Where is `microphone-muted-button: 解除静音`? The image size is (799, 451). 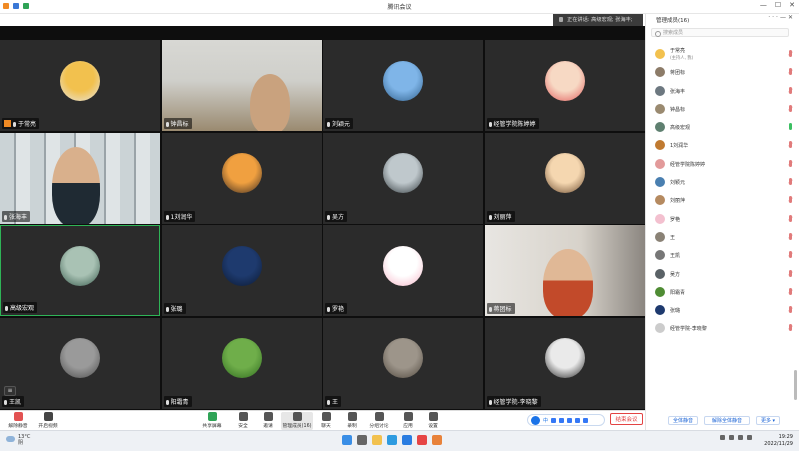 microphone-muted-button: 解除静音 is located at coordinates (18, 421).